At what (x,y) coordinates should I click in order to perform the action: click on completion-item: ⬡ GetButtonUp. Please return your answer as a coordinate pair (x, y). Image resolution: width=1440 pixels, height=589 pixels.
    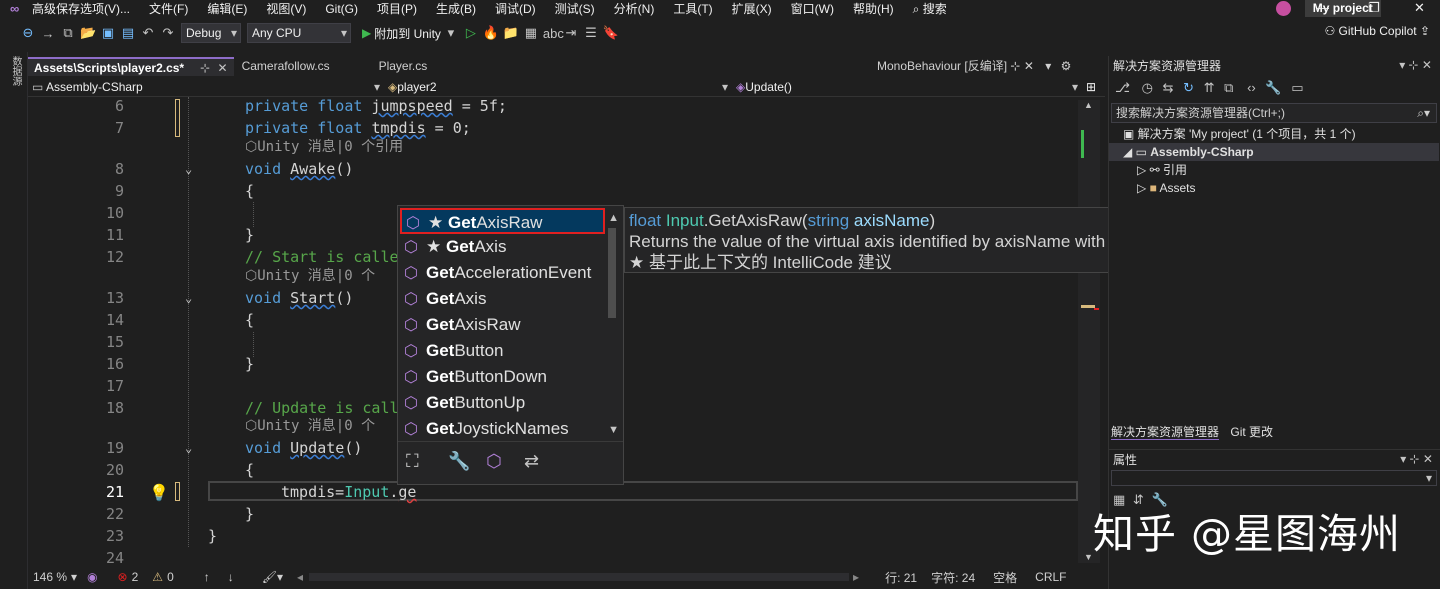
    Looking at the image, I should click on (502, 403).